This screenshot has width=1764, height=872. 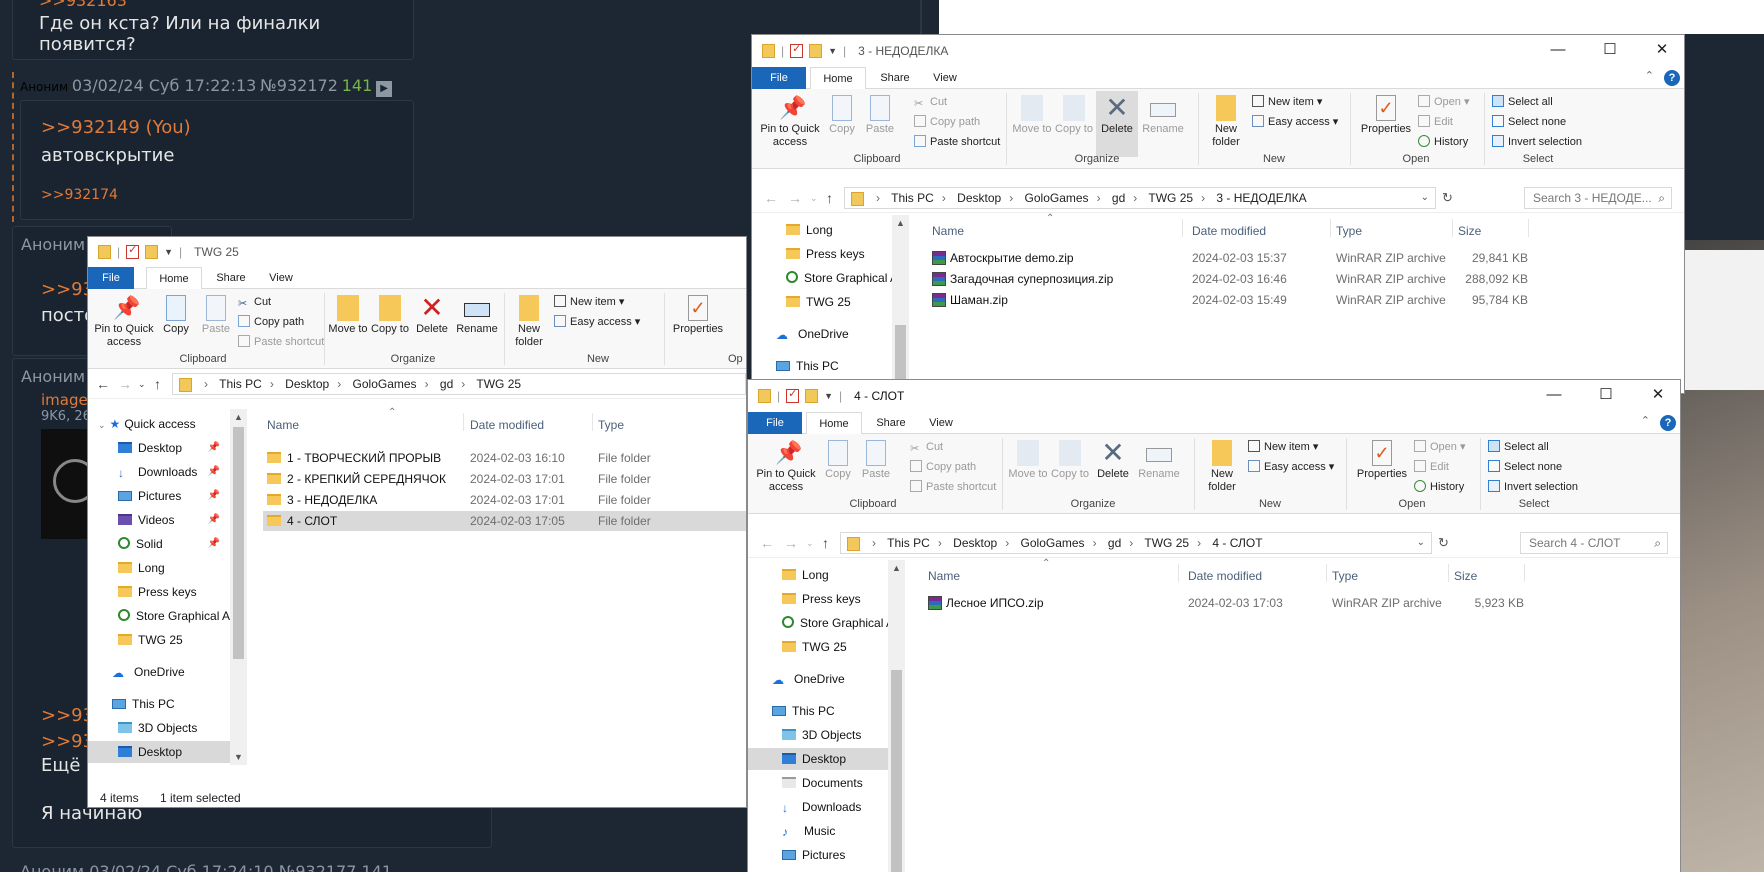 I want to click on nav-item-downloads: ↓ Downloads, so click(x=818, y=807).